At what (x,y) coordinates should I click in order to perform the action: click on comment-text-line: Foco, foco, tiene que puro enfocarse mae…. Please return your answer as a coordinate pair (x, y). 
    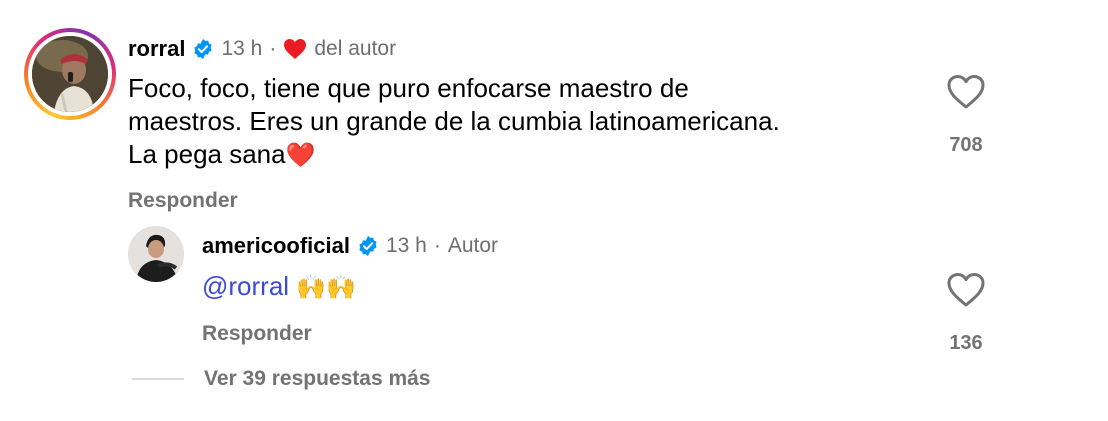
    Looking at the image, I should click on (408, 88).